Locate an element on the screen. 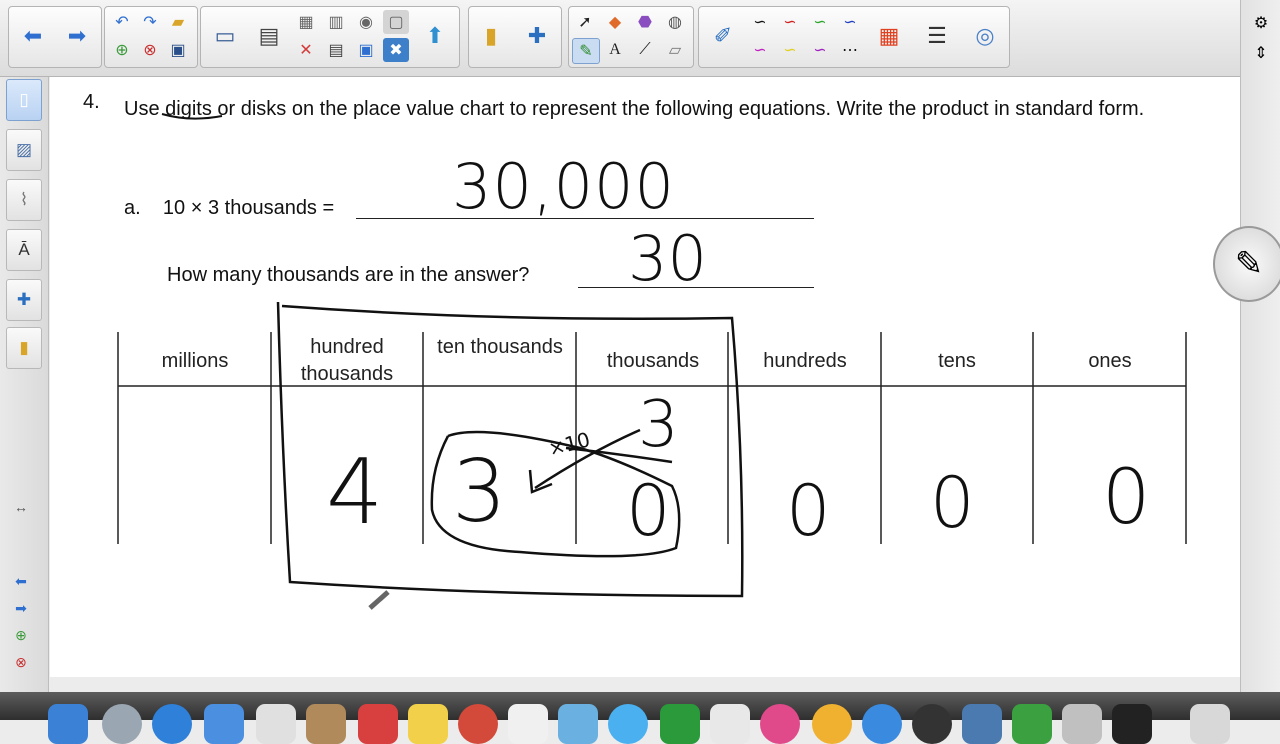  handwritten-answer: 30,000 is located at coordinates (563, 186).